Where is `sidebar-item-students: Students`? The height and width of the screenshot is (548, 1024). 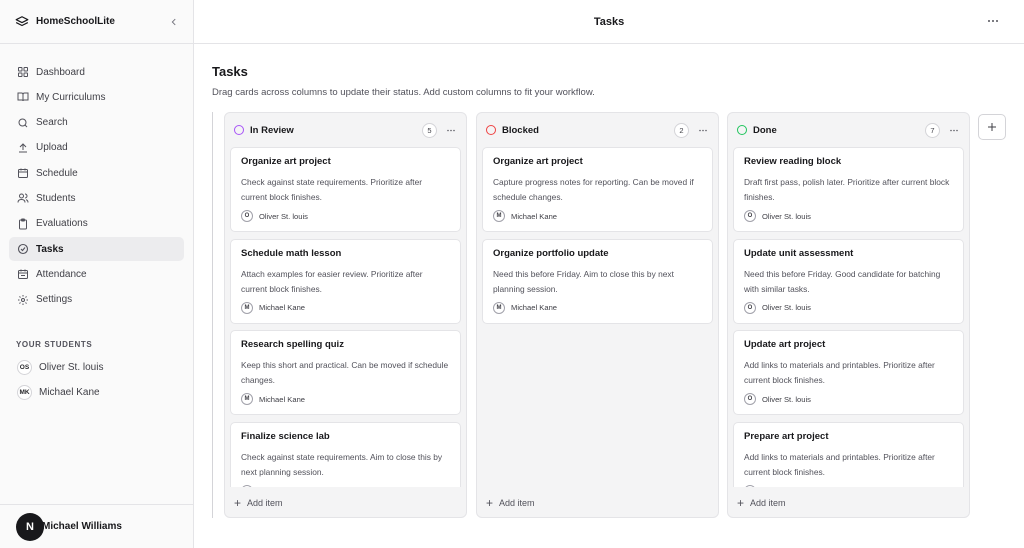
sidebar-item-students: Students is located at coordinates (96, 198).